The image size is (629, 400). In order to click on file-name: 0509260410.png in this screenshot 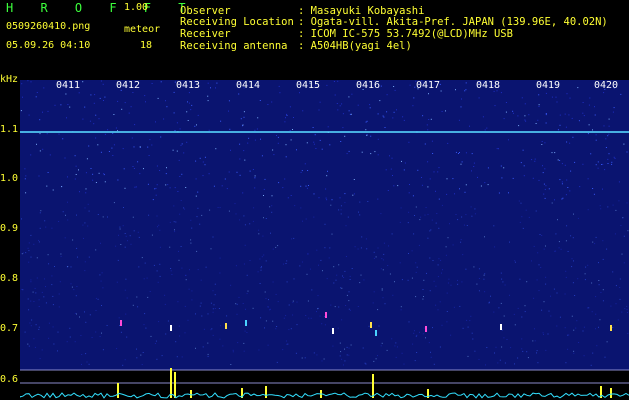, I will do `click(48, 26)`.